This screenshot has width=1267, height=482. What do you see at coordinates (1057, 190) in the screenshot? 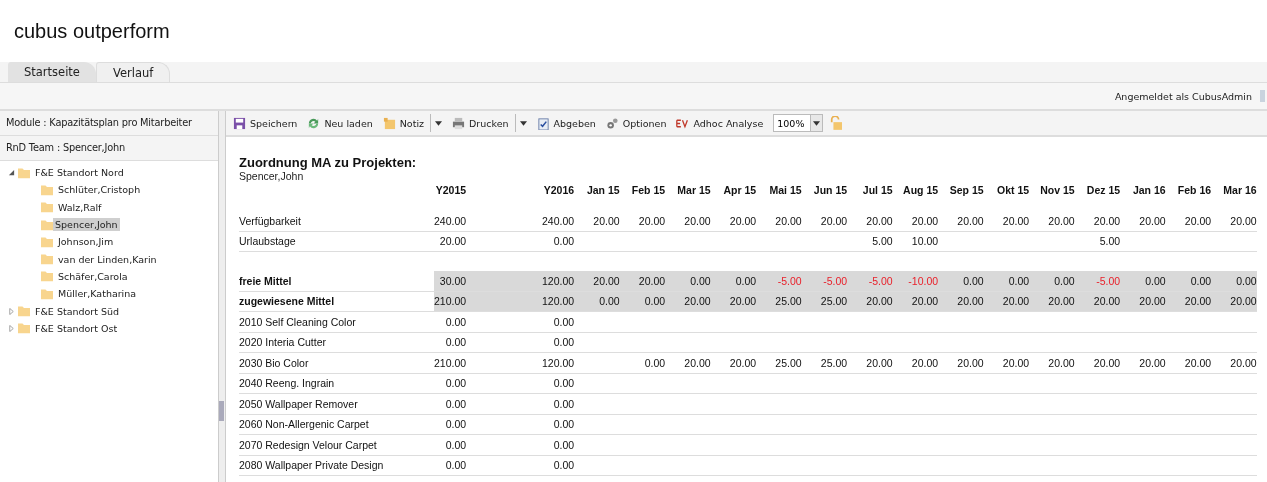
I see `column-header: Nov 15` at bounding box center [1057, 190].